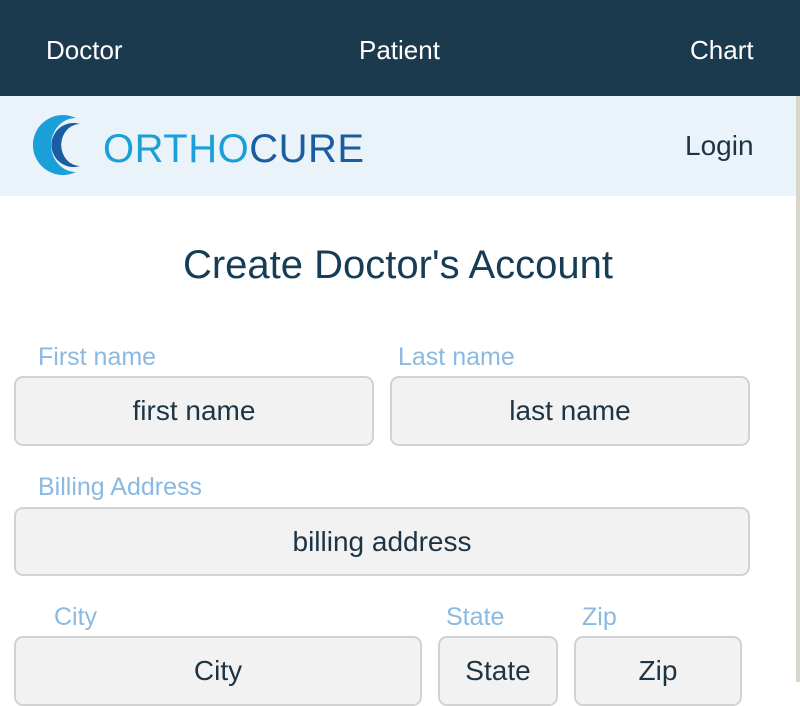 This screenshot has height=706, width=800. What do you see at coordinates (719, 146) in the screenshot?
I see `login-link: Login` at bounding box center [719, 146].